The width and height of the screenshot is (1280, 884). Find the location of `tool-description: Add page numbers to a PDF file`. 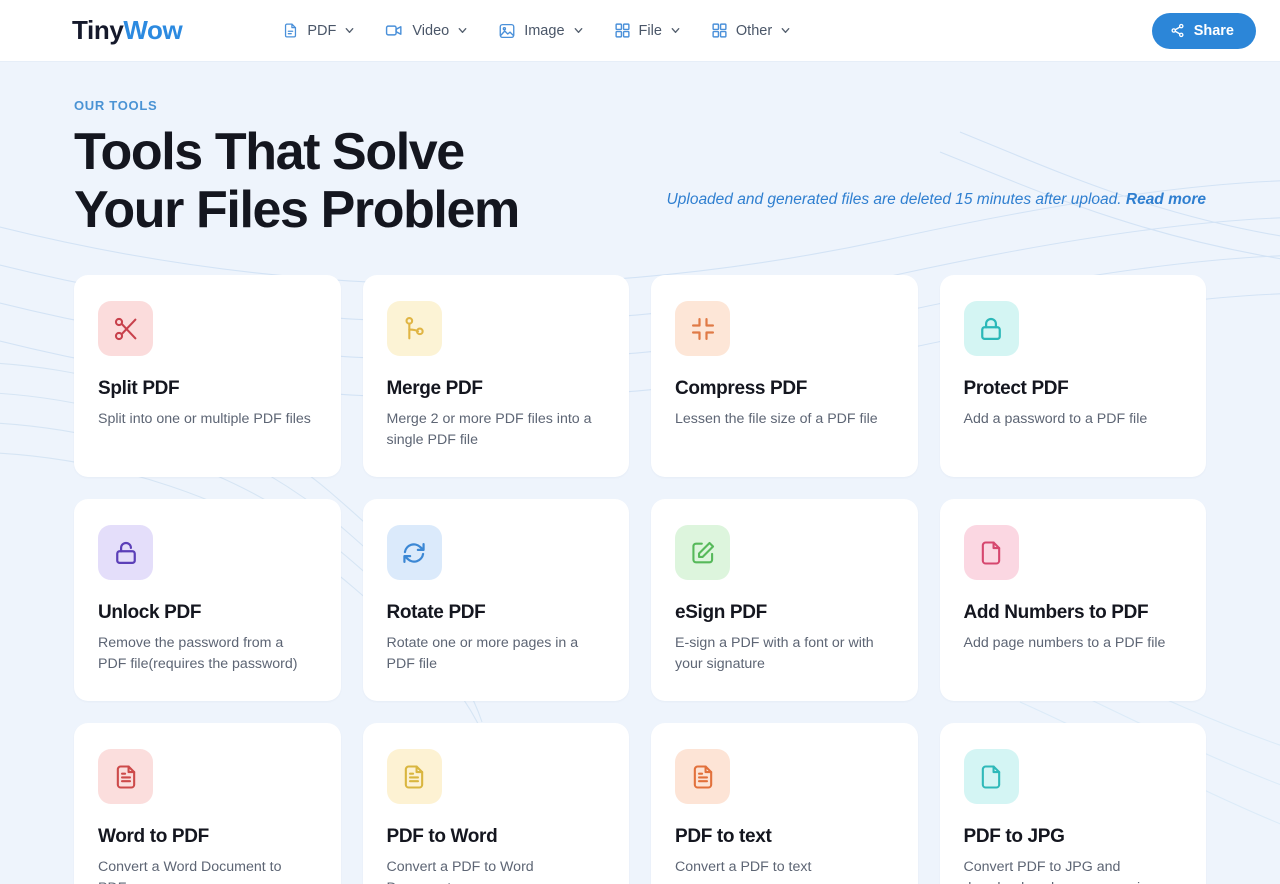

tool-description: Add page numbers to a PDF file is located at coordinates (1064, 643).